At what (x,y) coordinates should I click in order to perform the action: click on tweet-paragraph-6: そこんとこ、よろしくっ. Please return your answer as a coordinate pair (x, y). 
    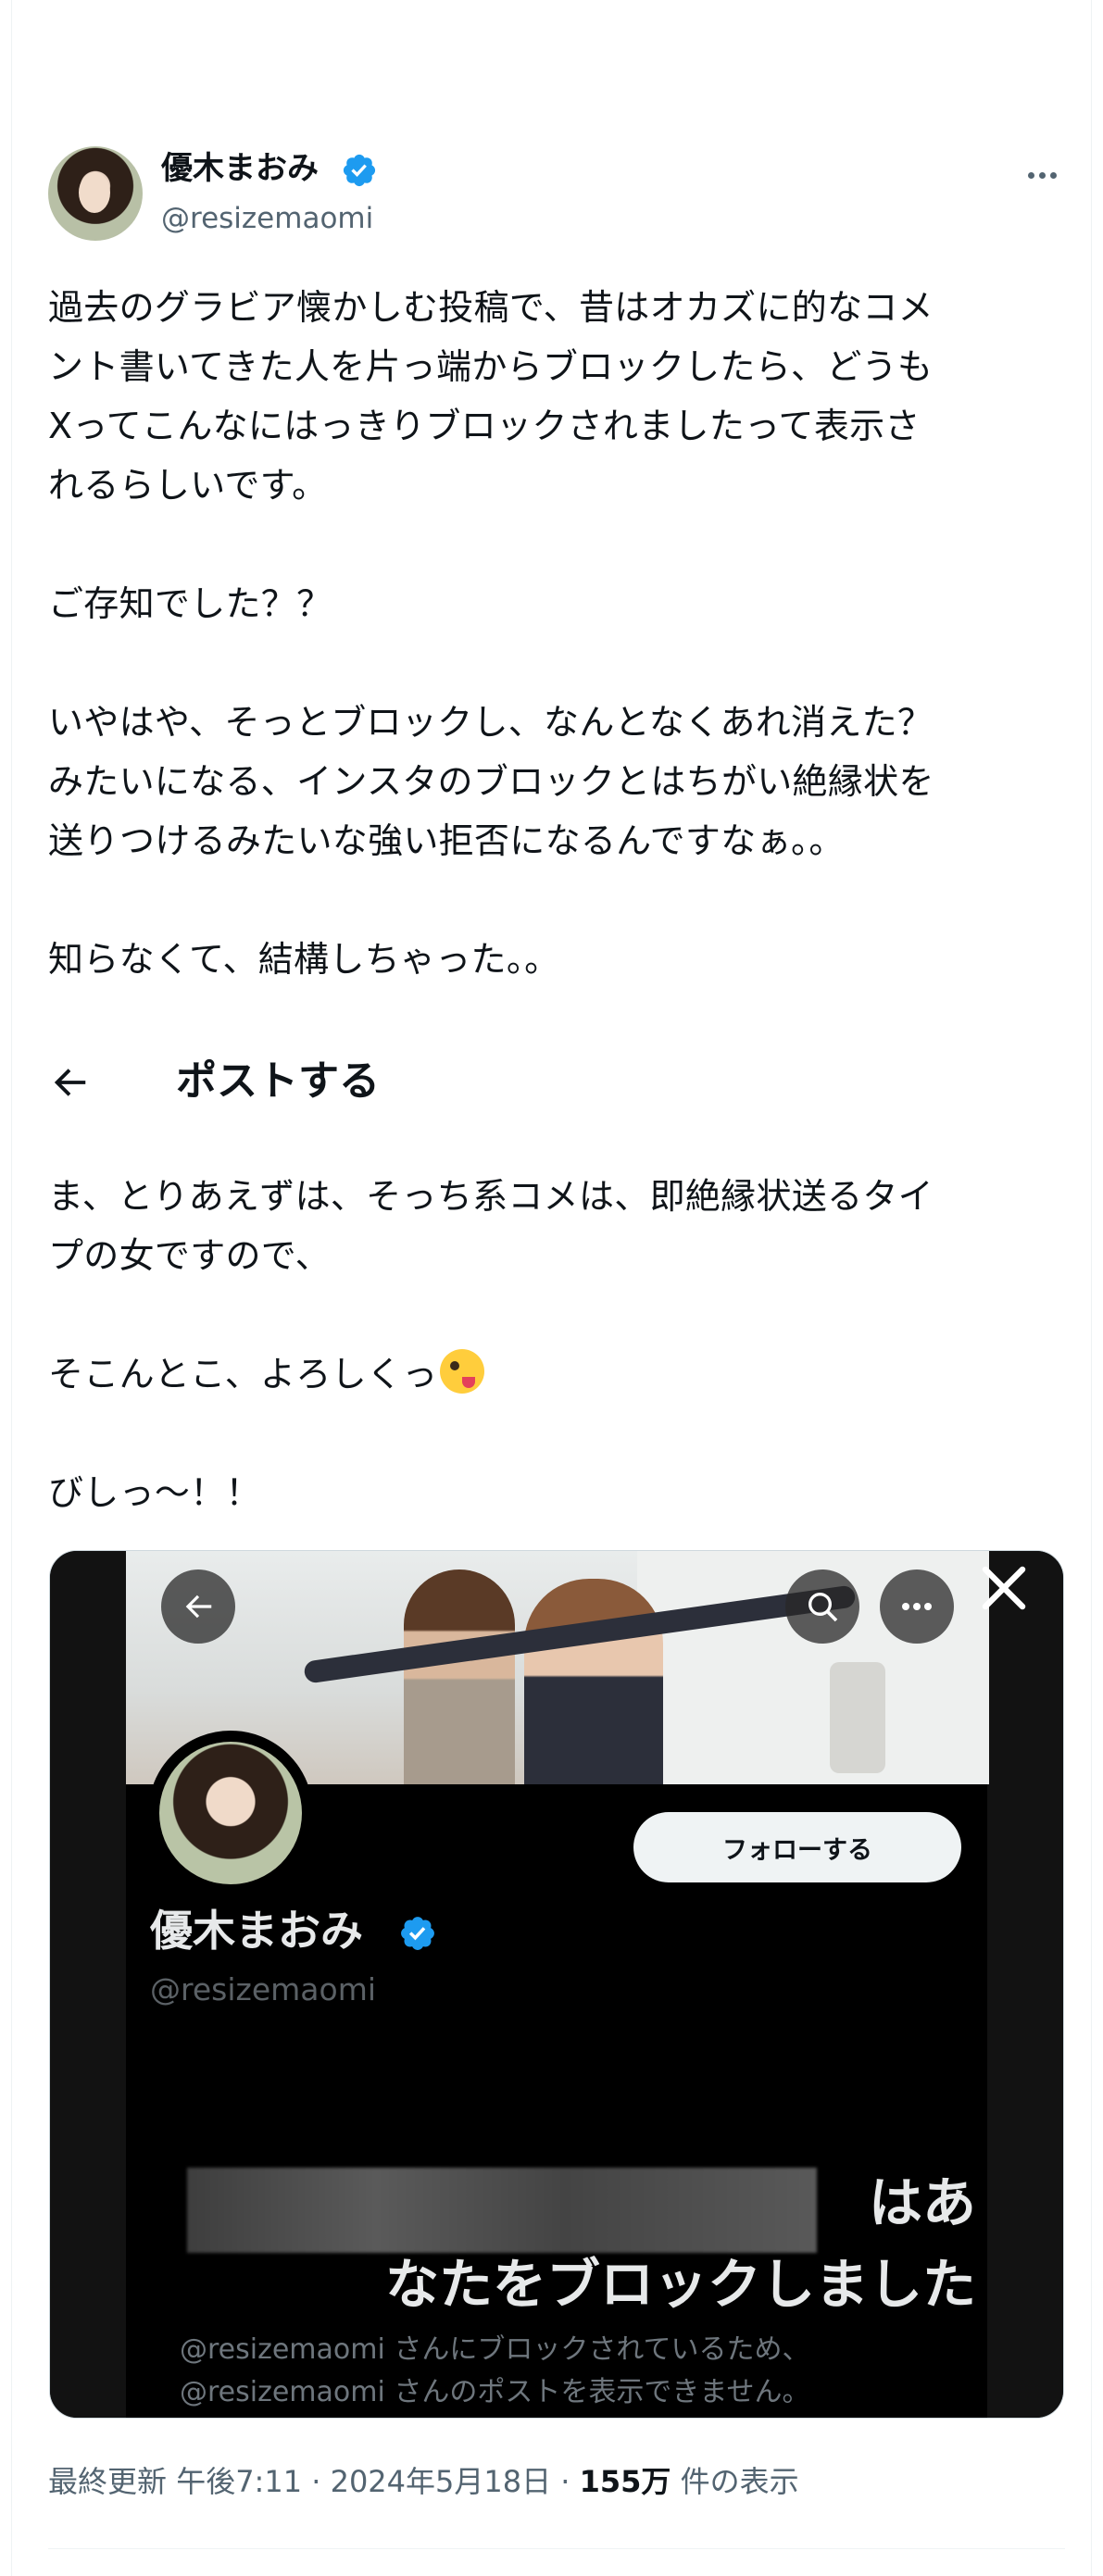
    Looking at the image, I should click on (548, 1374).